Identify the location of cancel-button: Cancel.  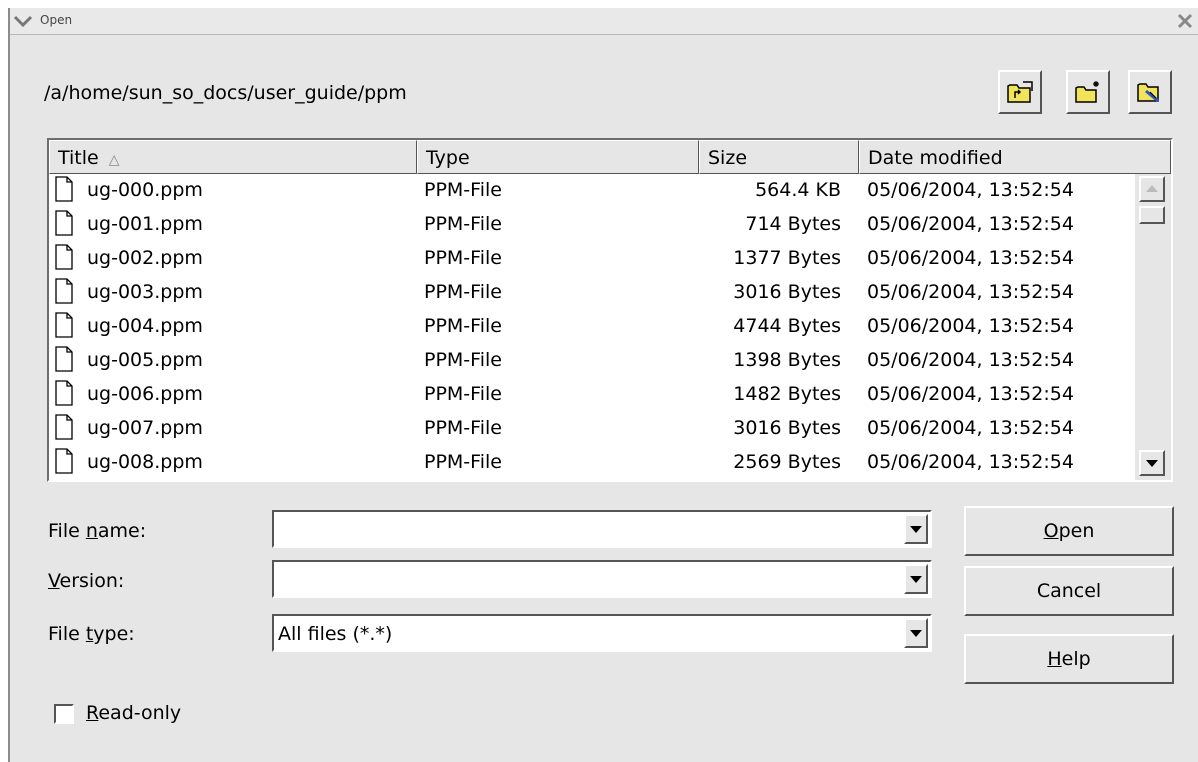
(1069, 591).